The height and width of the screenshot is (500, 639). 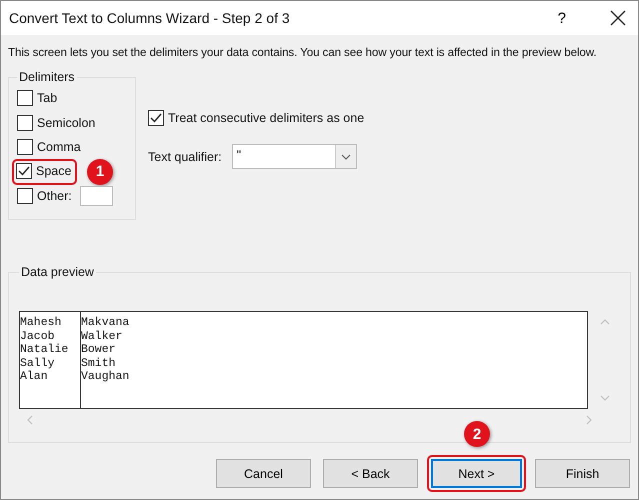 I want to click on preview-cell-text: Smith, so click(x=99, y=363).